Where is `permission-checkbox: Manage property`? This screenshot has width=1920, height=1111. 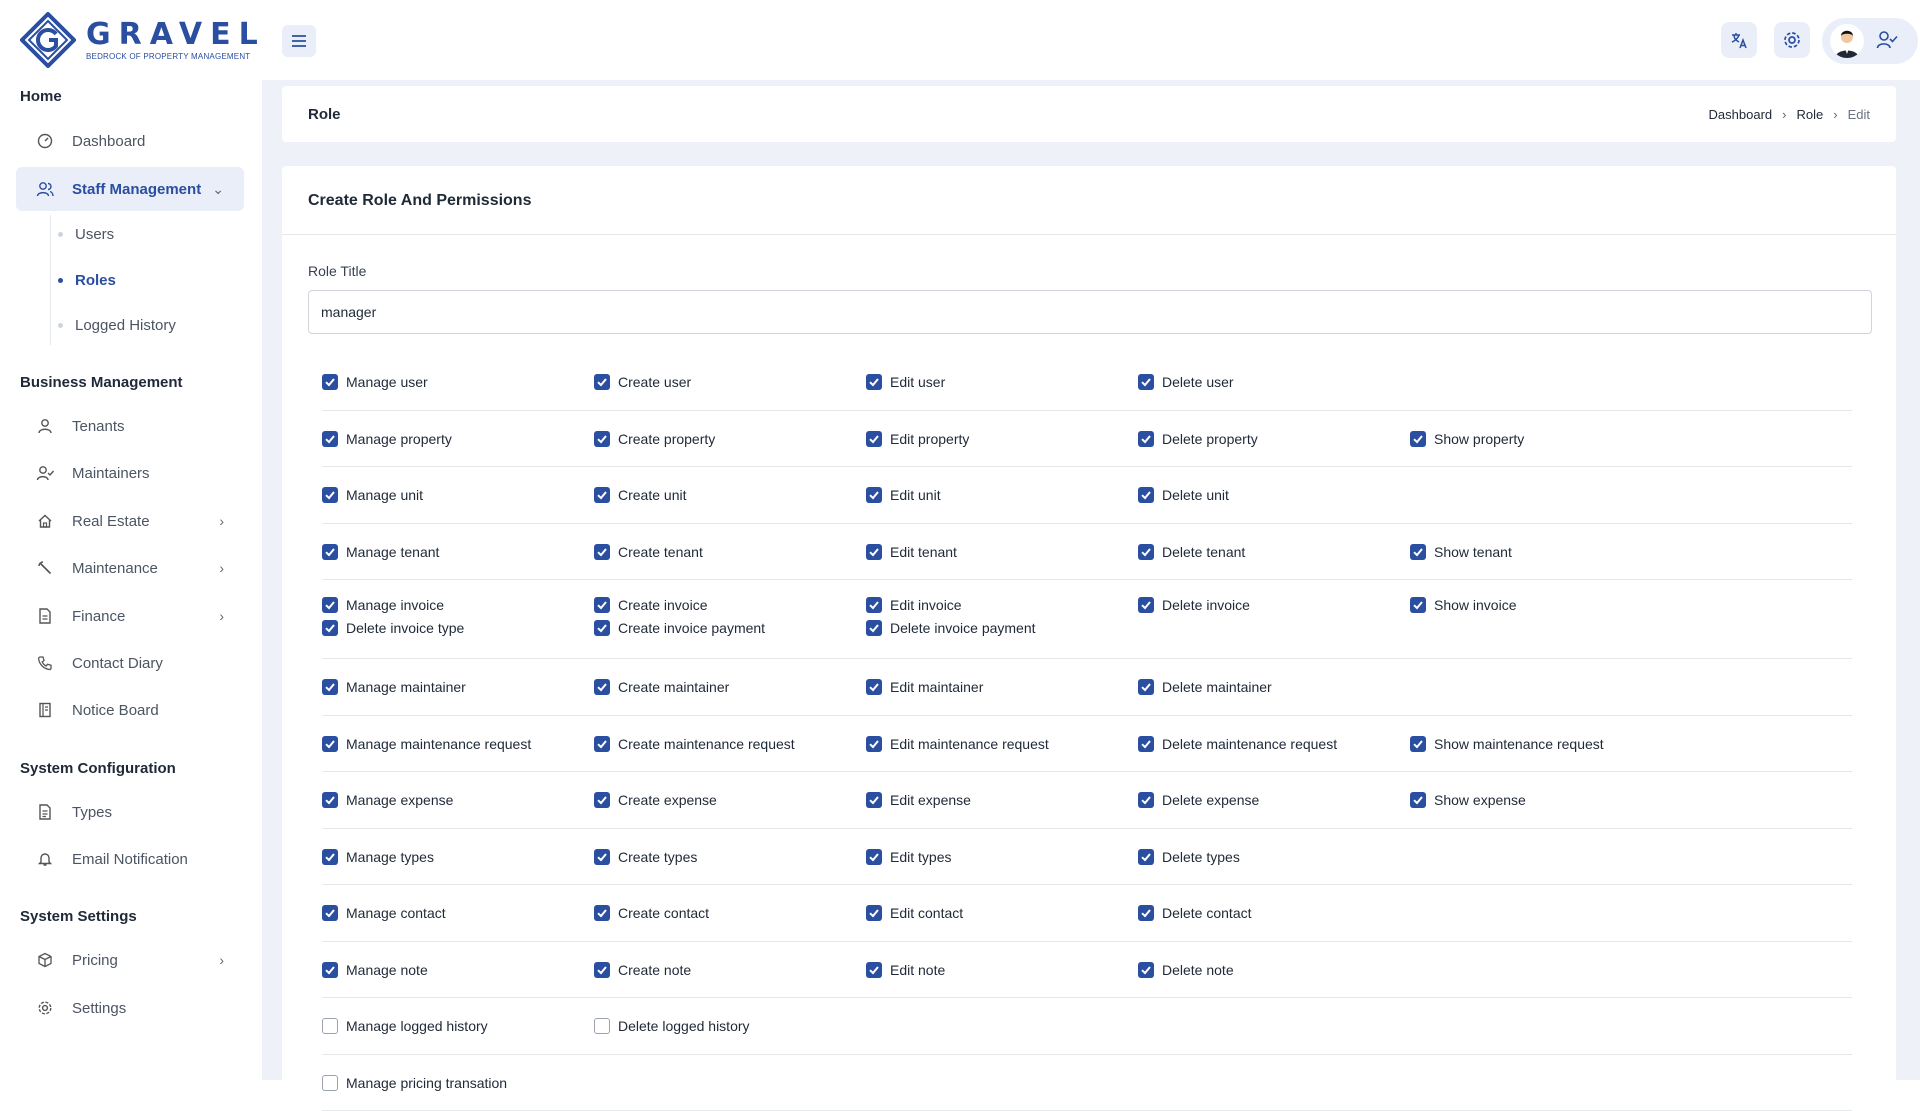 permission-checkbox: Manage property is located at coordinates (387, 439).